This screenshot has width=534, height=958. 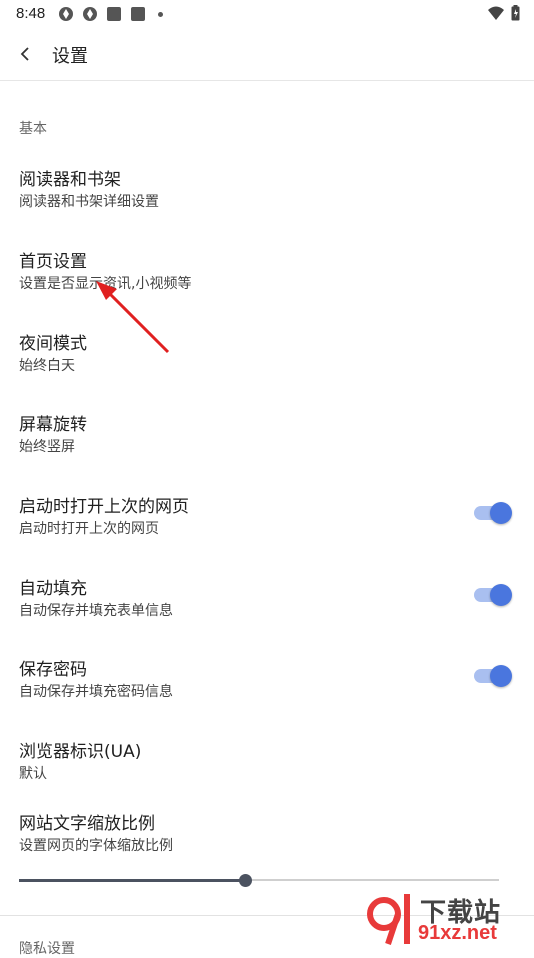 I want to click on setting-title: 首页设置, so click(x=53, y=262).